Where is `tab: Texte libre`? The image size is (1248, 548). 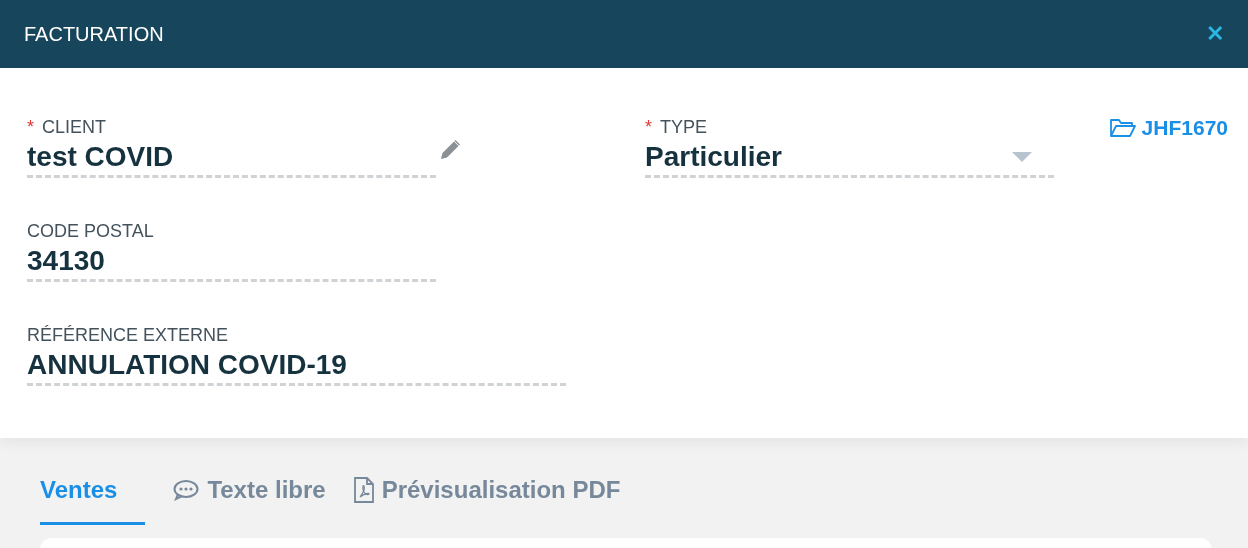
tab: Texte libre is located at coordinates (249, 495).